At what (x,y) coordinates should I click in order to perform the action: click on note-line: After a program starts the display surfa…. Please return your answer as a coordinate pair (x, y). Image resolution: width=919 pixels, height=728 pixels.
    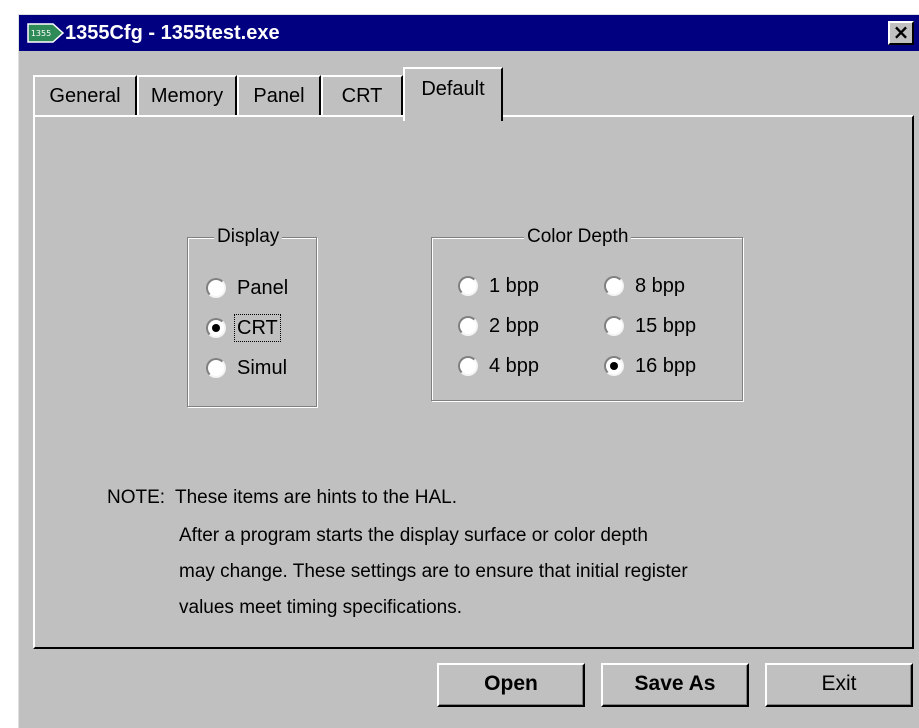
    Looking at the image, I should click on (413, 535).